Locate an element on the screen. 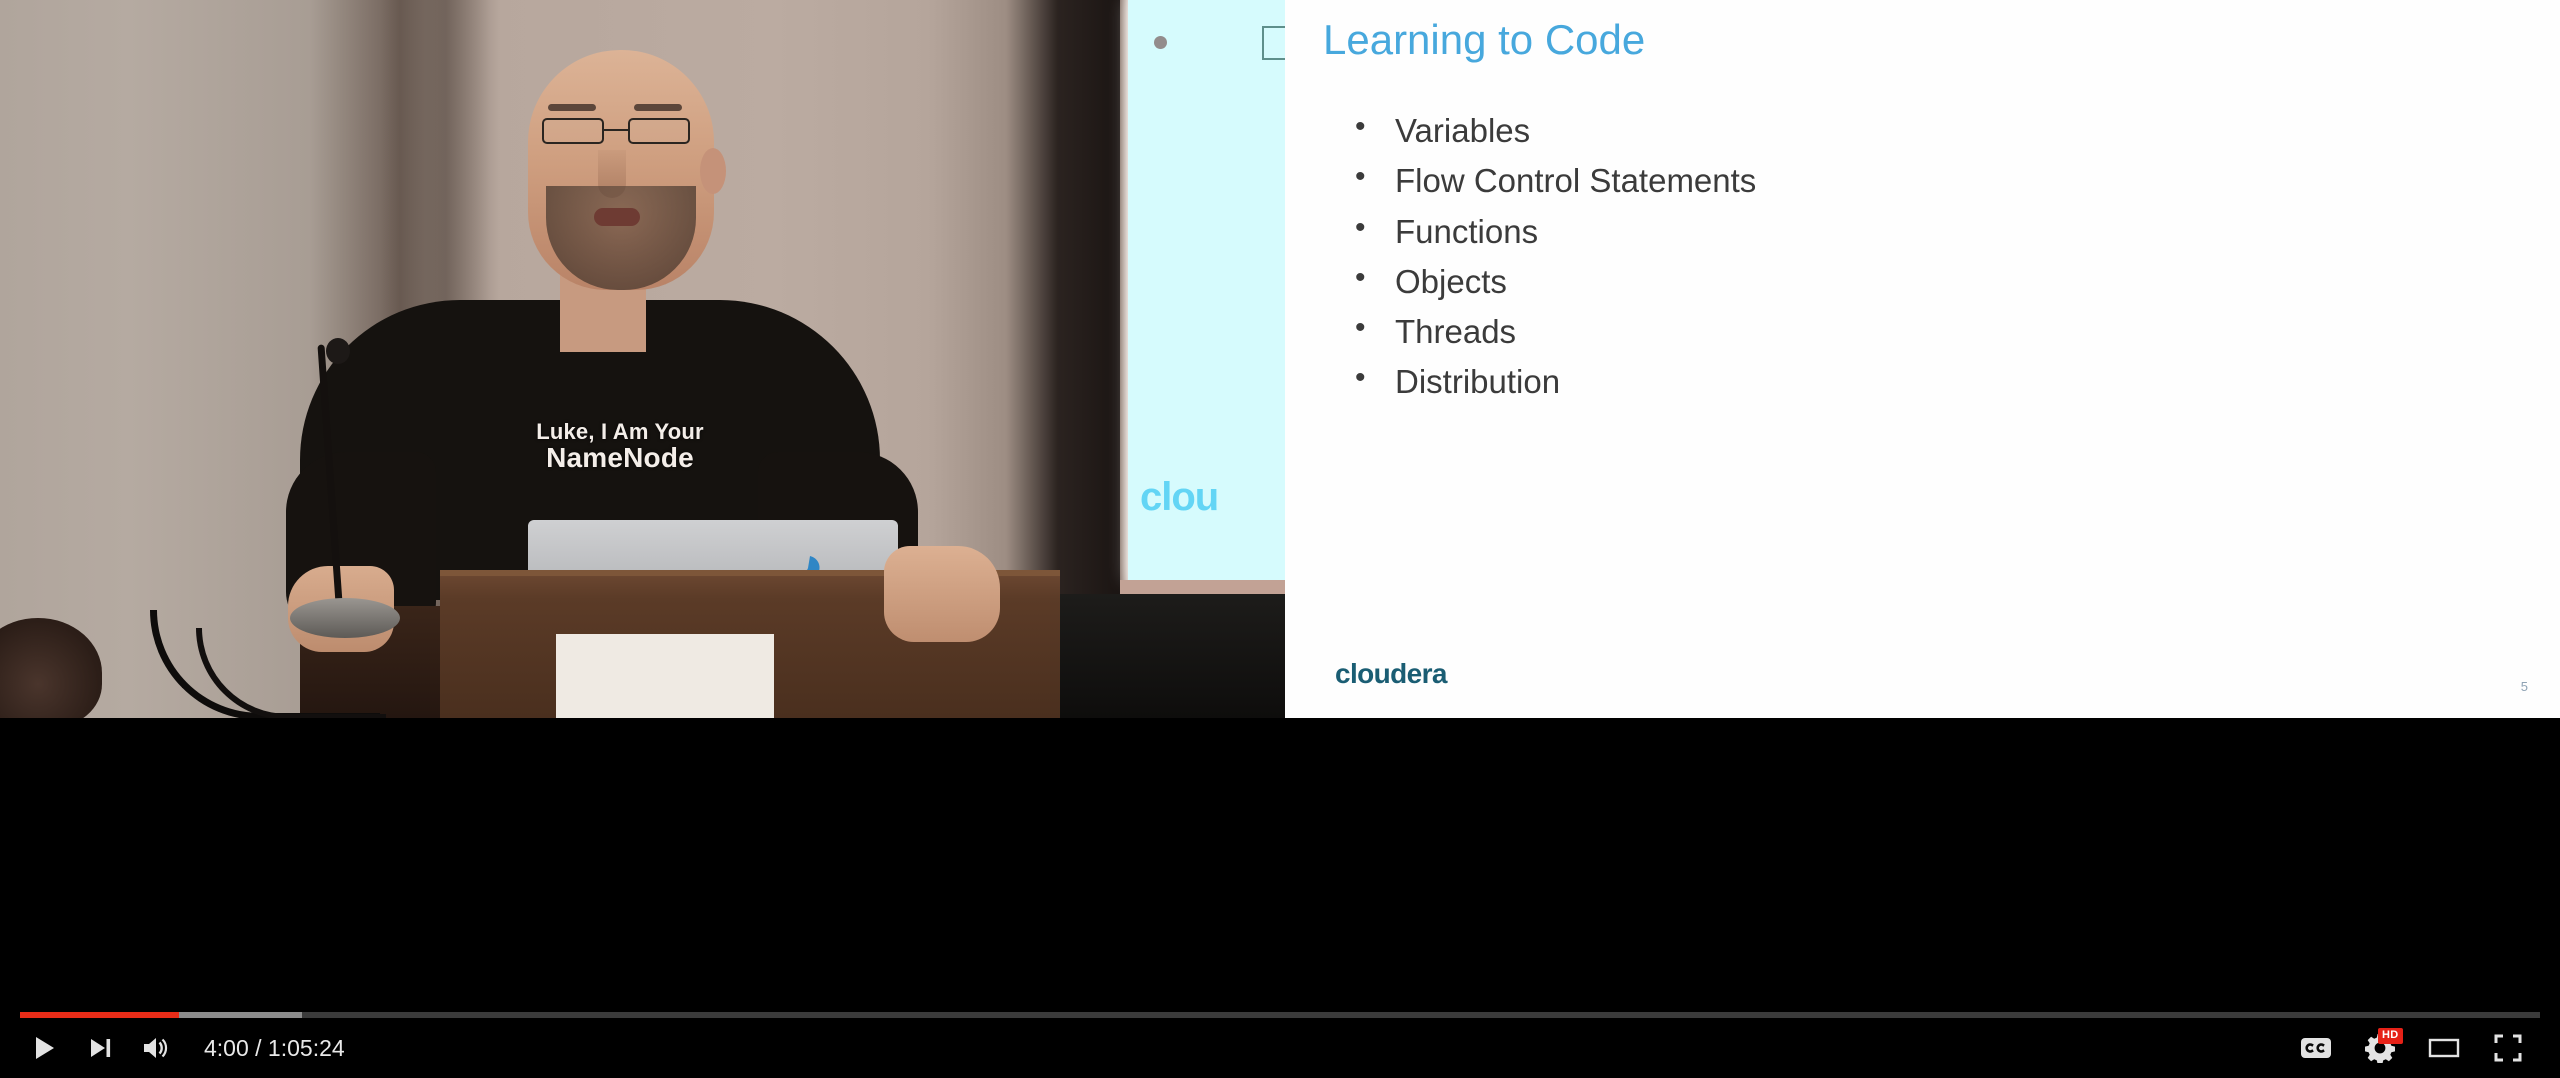 Image resolution: width=2560 pixels, height=1078 pixels. projector-screen: clou is located at coordinates (1212, 290).